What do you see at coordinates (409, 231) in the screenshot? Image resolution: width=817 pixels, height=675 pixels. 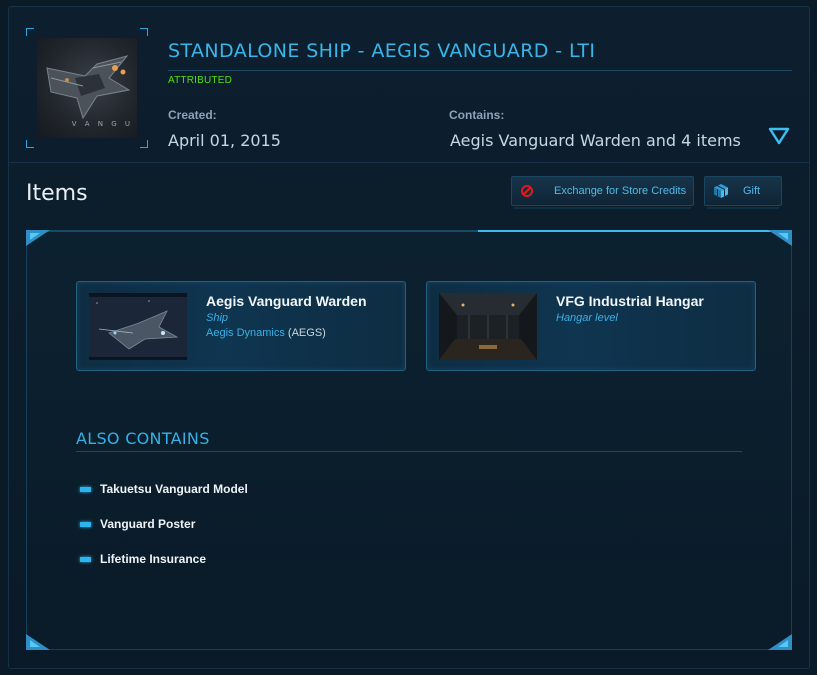 I see `panel-top-border` at bounding box center [409, 231].